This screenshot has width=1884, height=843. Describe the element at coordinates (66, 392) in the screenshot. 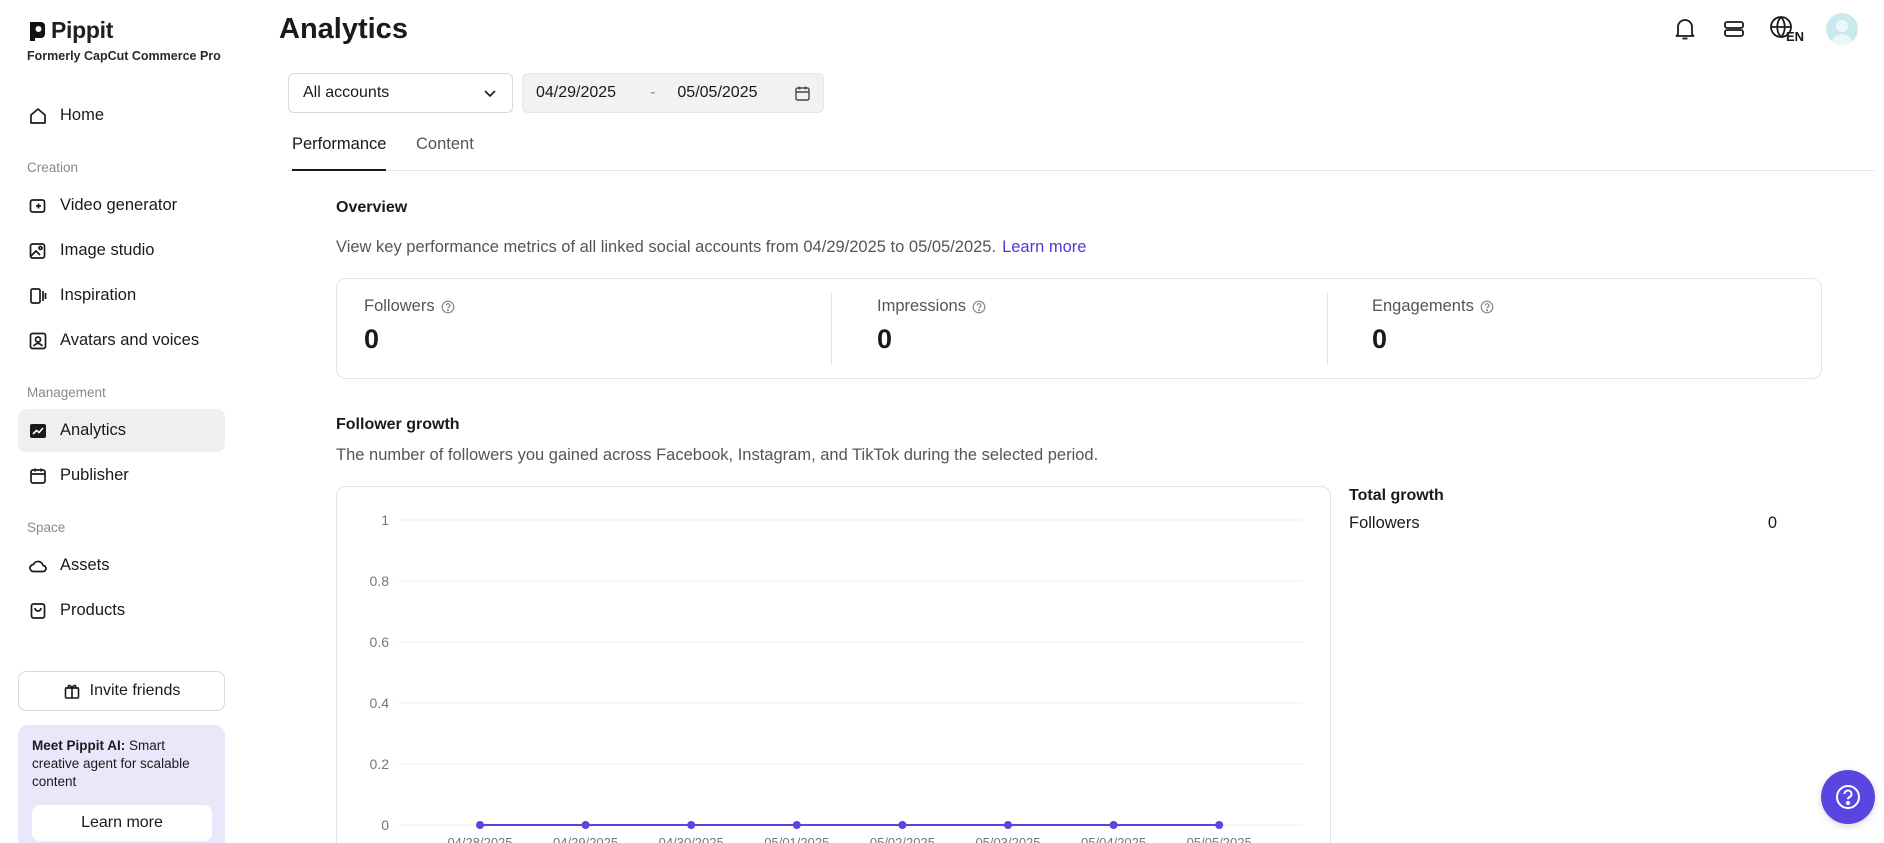

I see `section-management: Management` at that location.